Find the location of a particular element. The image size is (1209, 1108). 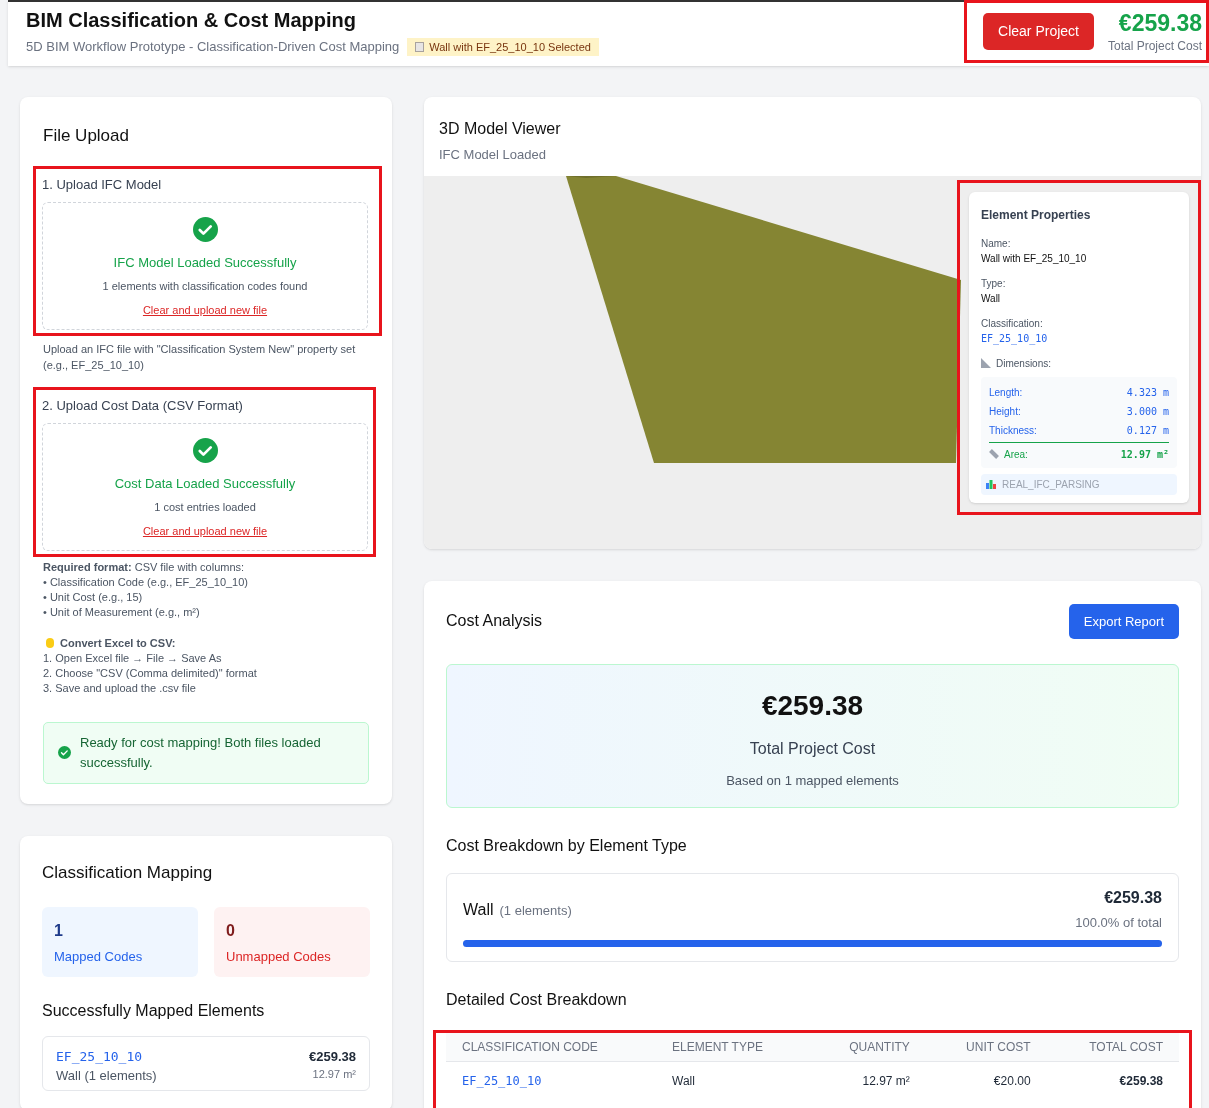

convert-step: 2. Choose "CSV (Comma delimited)" format is located at coordinates (211, 673).